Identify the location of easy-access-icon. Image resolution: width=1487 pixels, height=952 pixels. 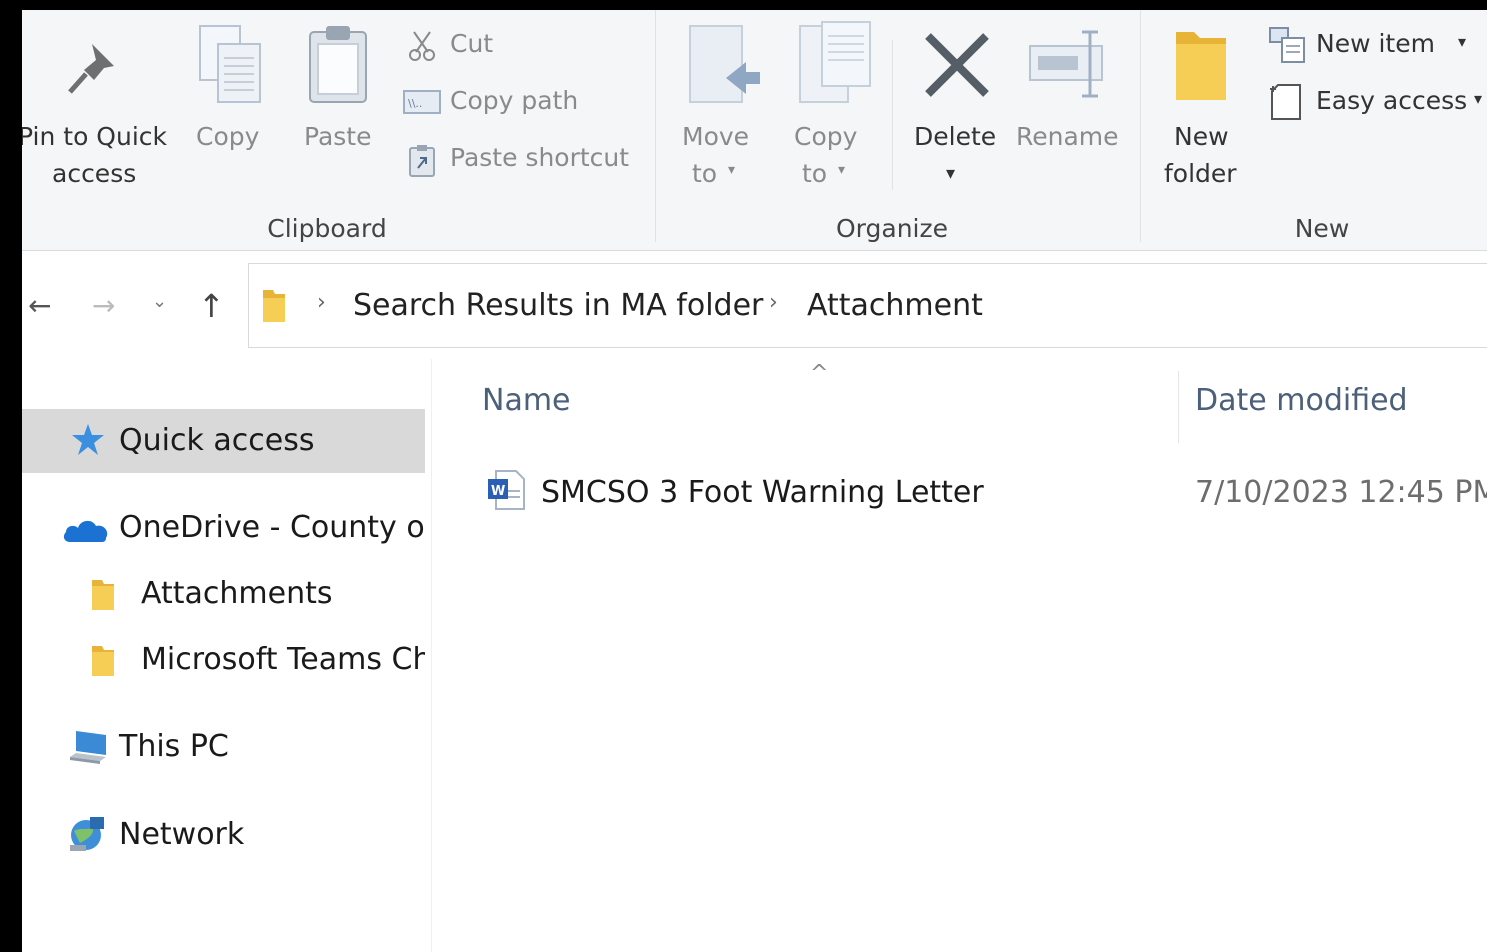
(1285, 102).